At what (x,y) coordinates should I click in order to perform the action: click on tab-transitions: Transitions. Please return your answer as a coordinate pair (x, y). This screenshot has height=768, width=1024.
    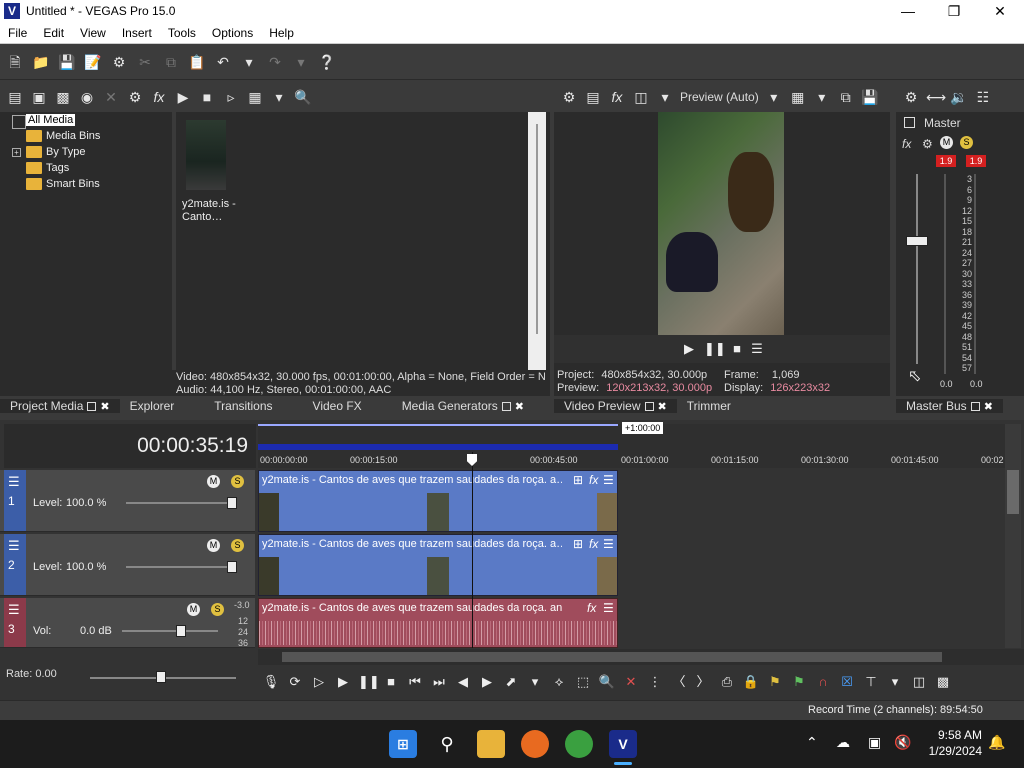
    Looking at the image, I should click on (243, 406).